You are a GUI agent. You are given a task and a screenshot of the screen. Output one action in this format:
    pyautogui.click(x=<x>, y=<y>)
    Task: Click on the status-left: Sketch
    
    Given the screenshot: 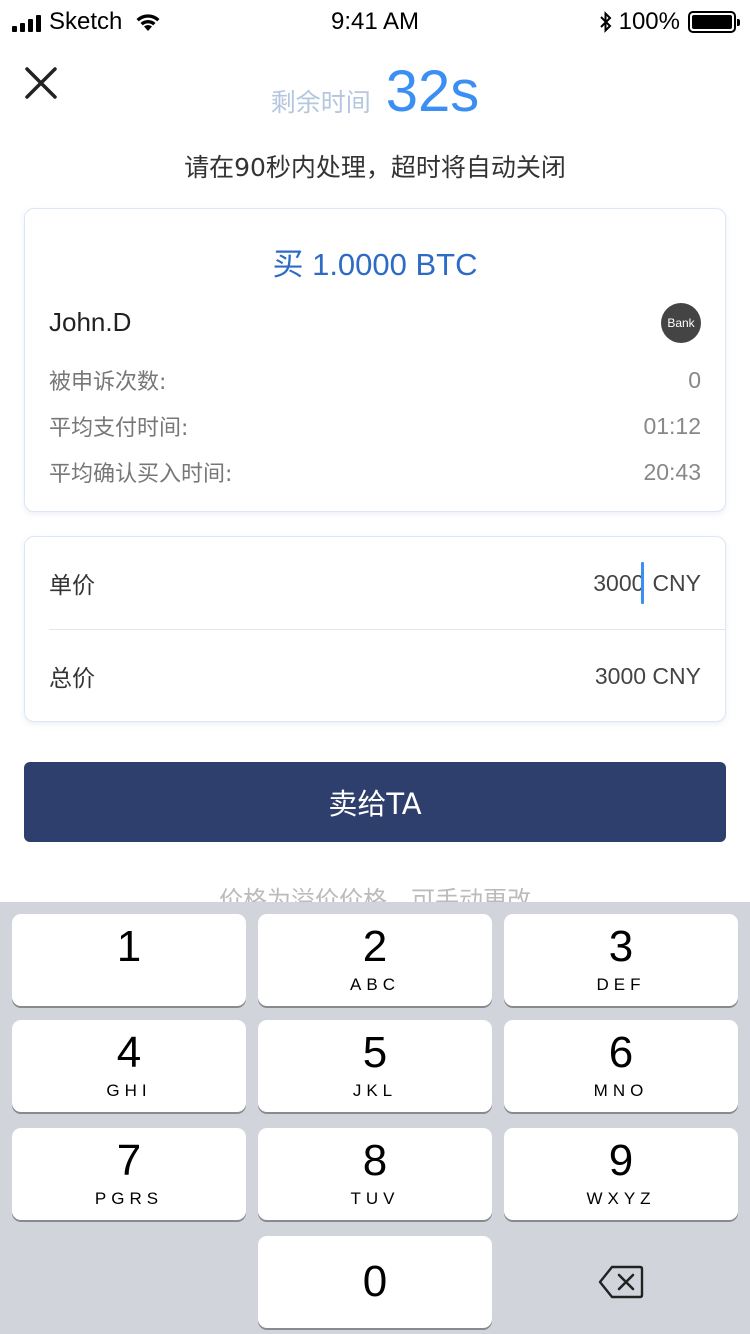 What is the action you would take?
    pyautogui.click(x=87, y=22)
    